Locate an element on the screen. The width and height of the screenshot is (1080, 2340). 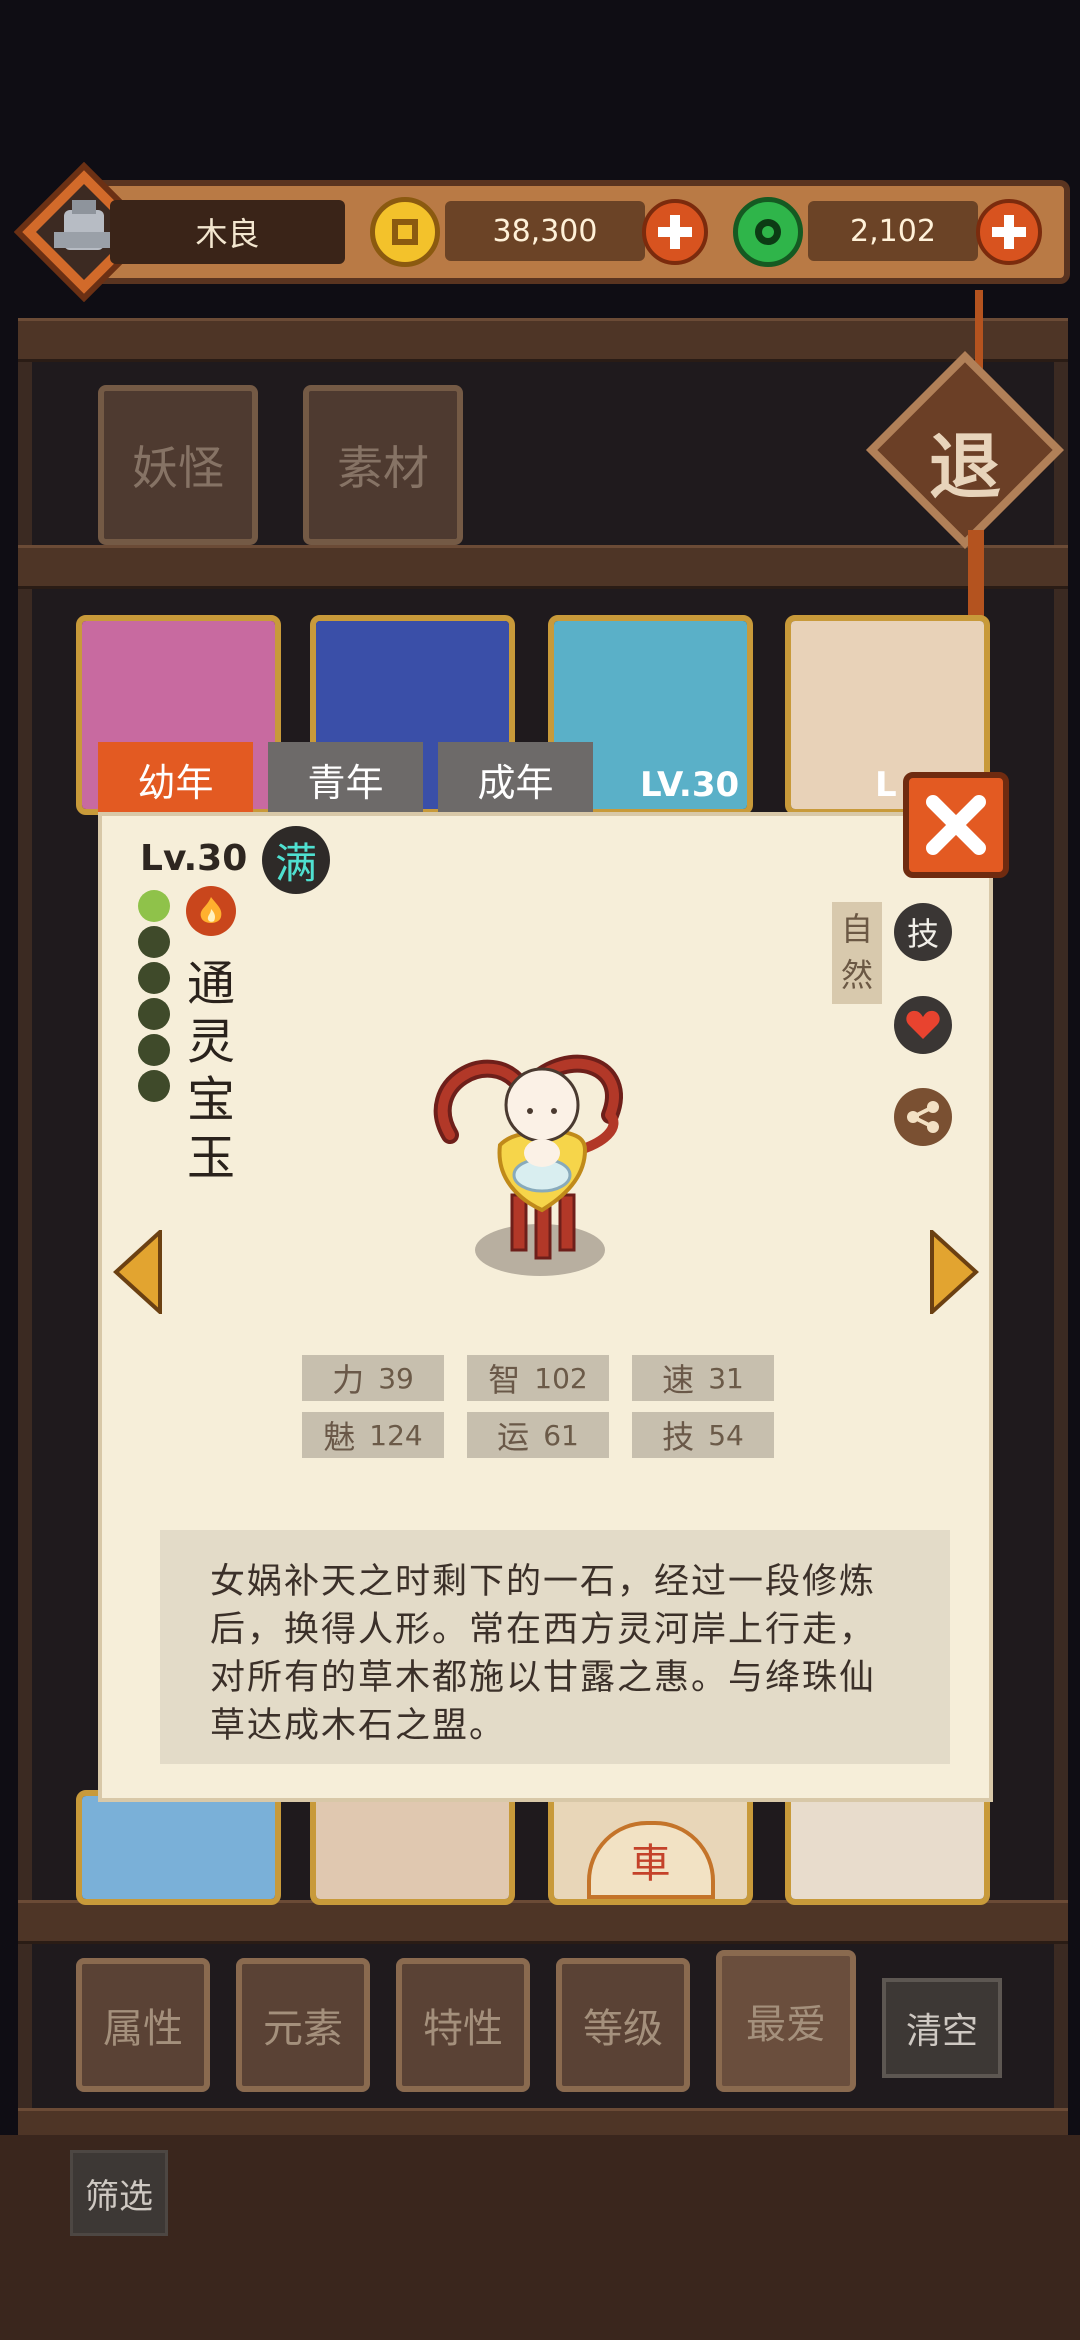
card-level: LV.30 is located at coordinates (690, 785).